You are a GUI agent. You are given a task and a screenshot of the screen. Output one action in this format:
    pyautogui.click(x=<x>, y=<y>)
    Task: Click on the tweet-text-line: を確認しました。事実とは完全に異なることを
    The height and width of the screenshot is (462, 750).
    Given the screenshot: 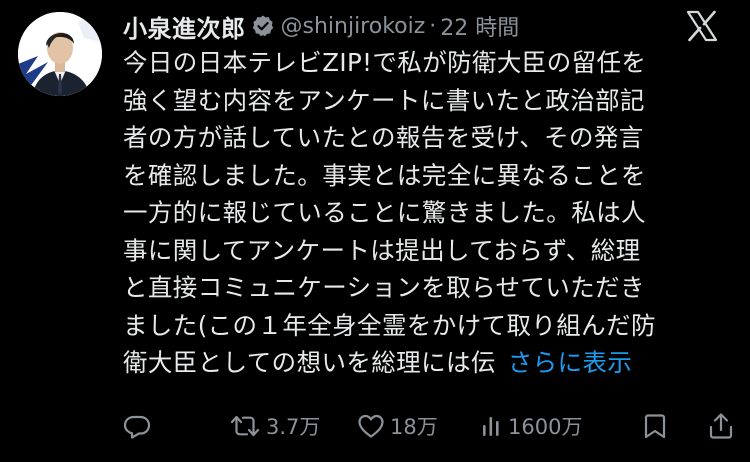 What is the action you would take?
    pyautogui.click(x=384, y=175)
    